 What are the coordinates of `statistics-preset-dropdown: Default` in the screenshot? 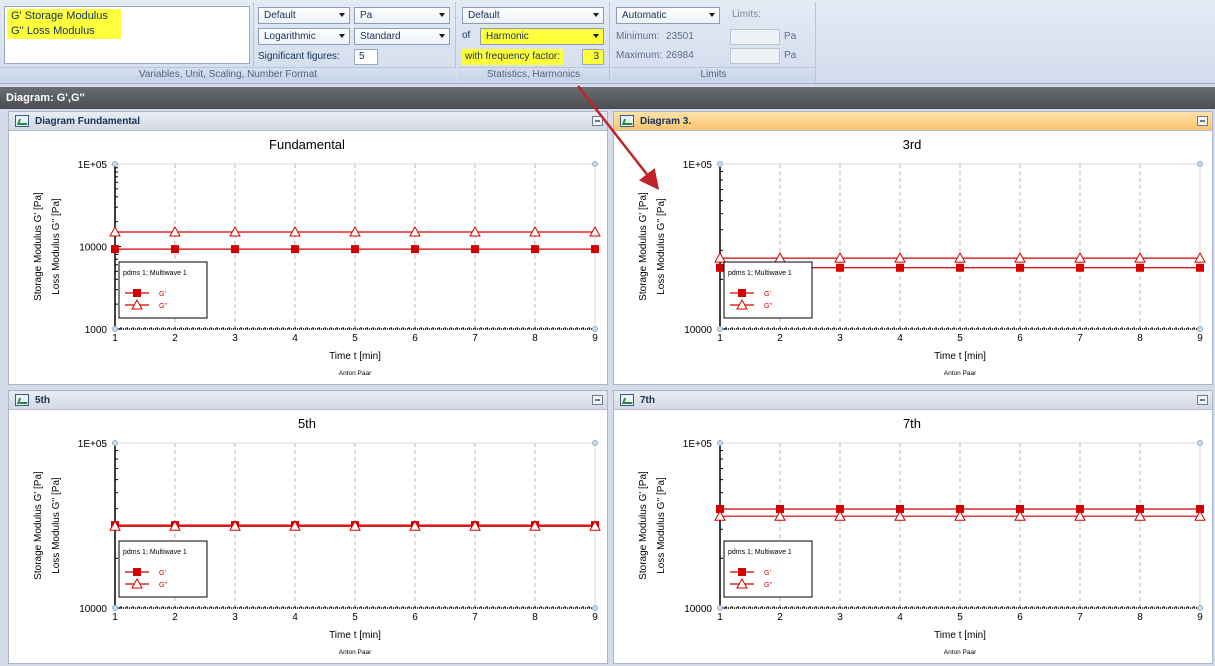 It's located at (533, 15).